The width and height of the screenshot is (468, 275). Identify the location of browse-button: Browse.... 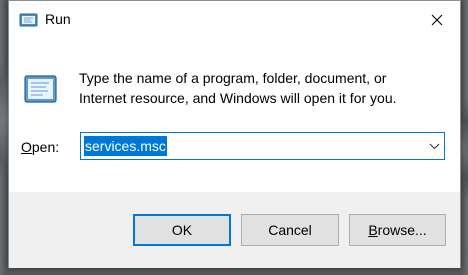
(397, 230).